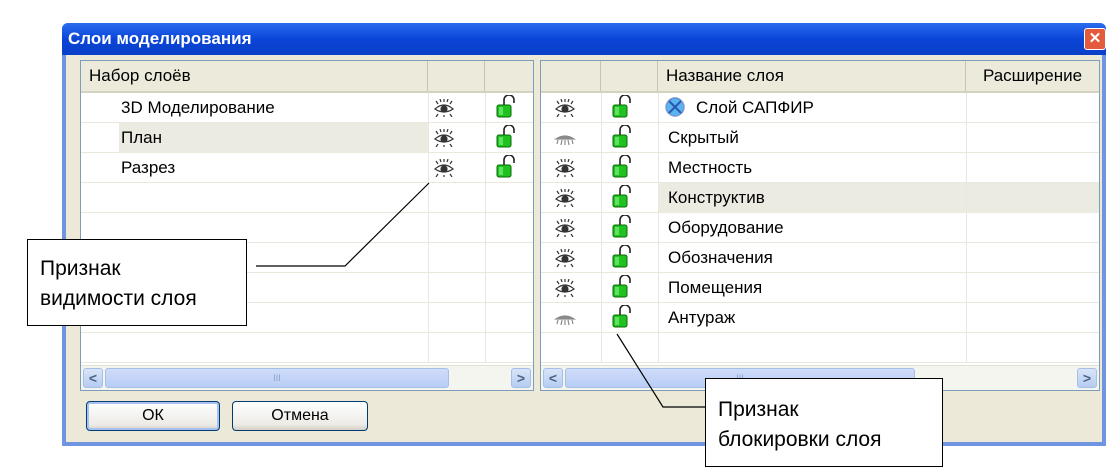  Describe the element at coordinates (800, 439) in the screenshot. I see `callout-text-line: блокировки слоя` at that location.